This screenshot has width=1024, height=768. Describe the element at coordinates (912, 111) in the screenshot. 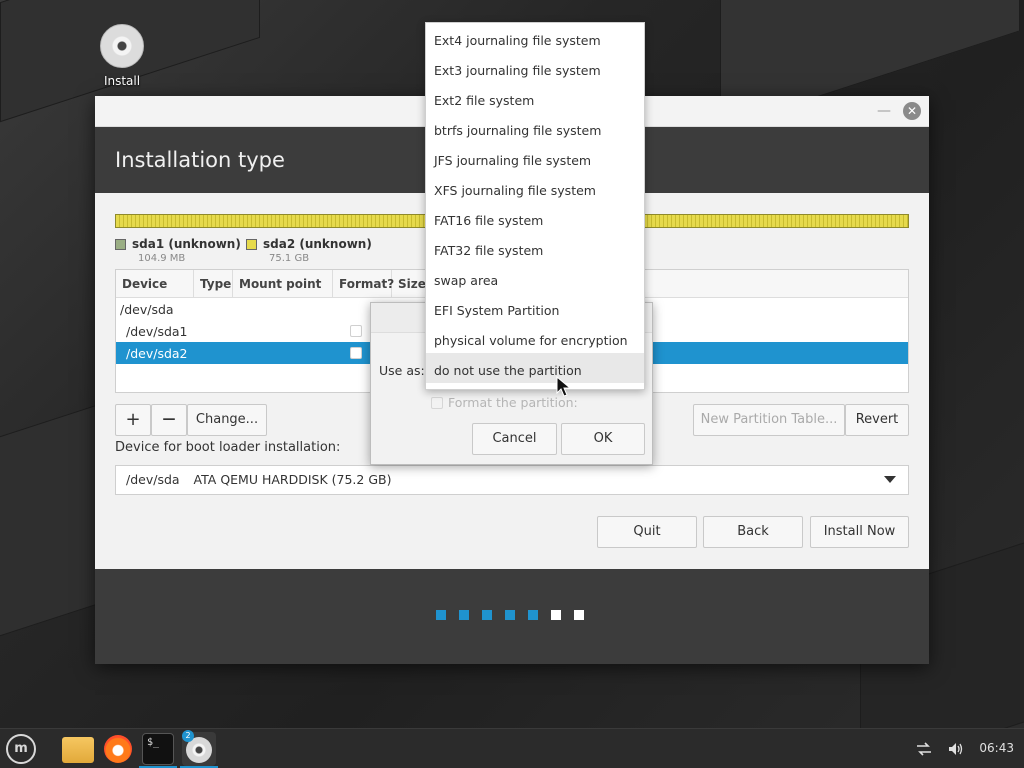

I see `close-icon: ✕` at that location.